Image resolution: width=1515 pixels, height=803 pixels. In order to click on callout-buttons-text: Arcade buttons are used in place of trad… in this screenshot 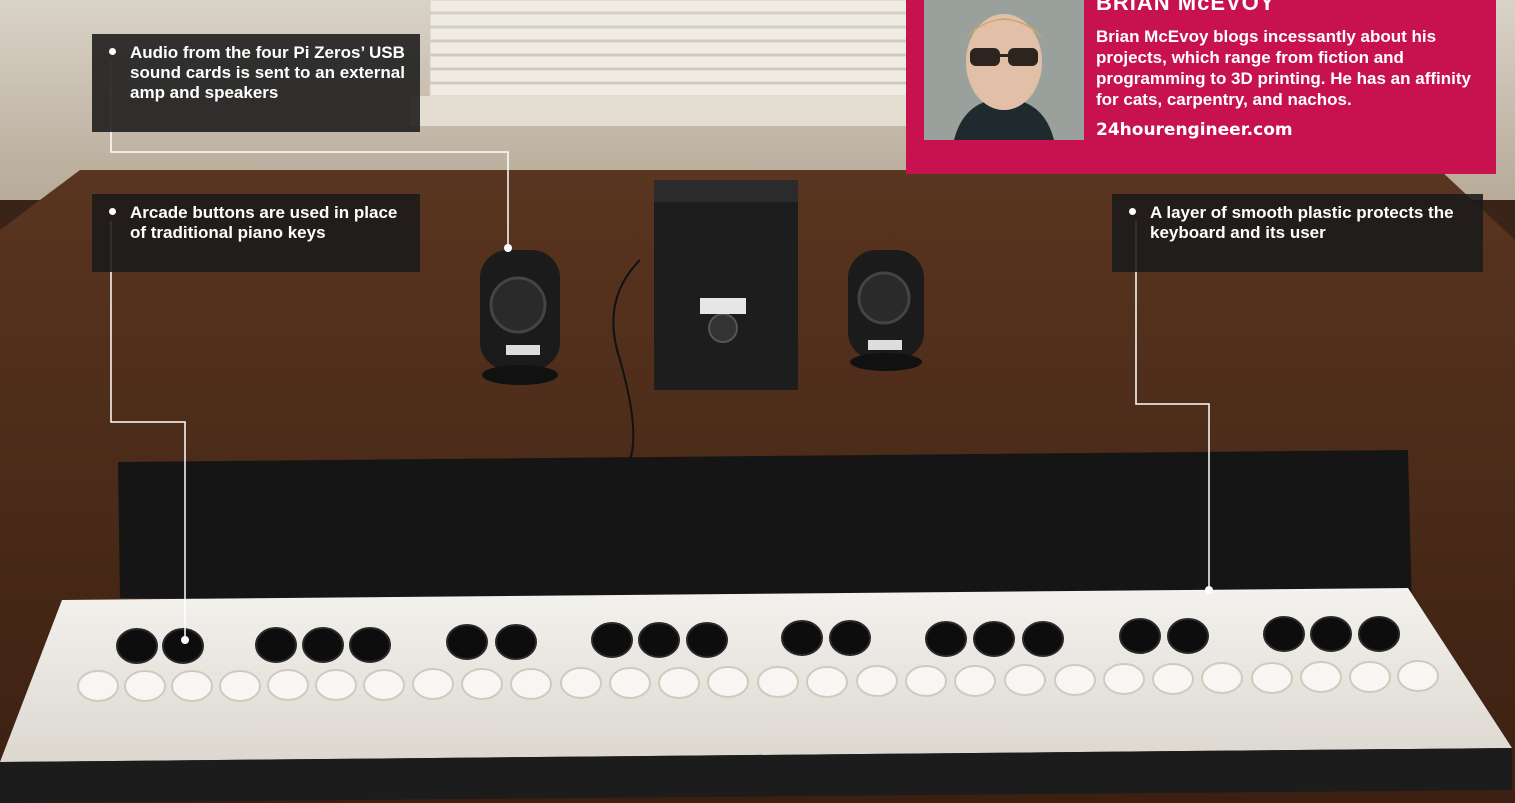, I will do `click(264, 222)`.